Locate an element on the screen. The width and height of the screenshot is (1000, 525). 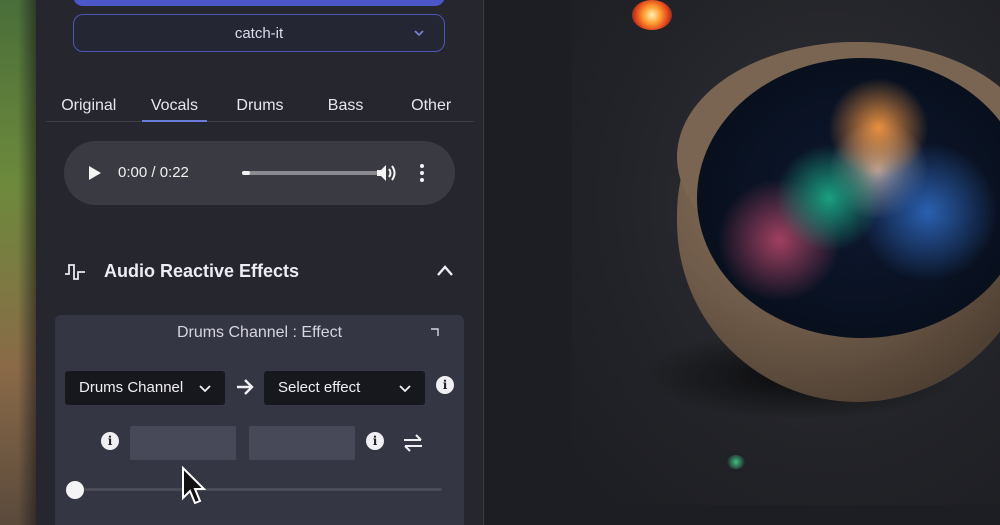
stem-tabs: Original Vocals Drums Bass Other is located at coordinates (260, 106).